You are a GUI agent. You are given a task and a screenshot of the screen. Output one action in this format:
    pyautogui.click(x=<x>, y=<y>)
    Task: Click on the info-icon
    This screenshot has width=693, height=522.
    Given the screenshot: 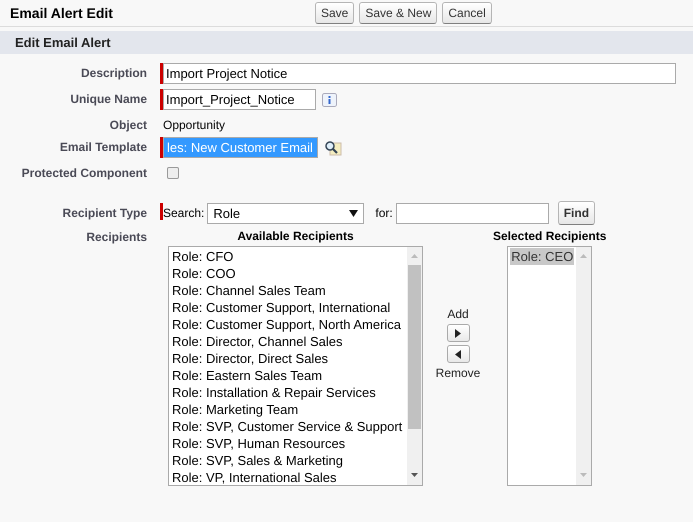 What is the action you would take?
    pyautogui.click(x=329, y=100)
    